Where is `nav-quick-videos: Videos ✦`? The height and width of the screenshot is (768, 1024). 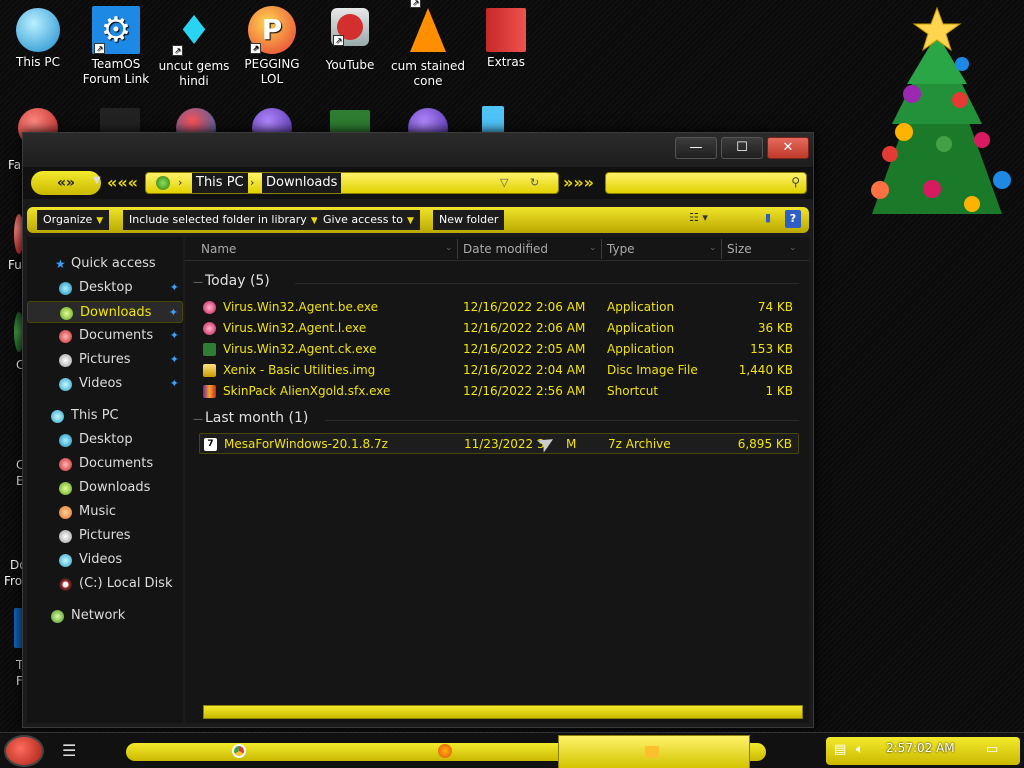
nav-quick-videos: Videos ✦ is located at coordinates (105, 384).